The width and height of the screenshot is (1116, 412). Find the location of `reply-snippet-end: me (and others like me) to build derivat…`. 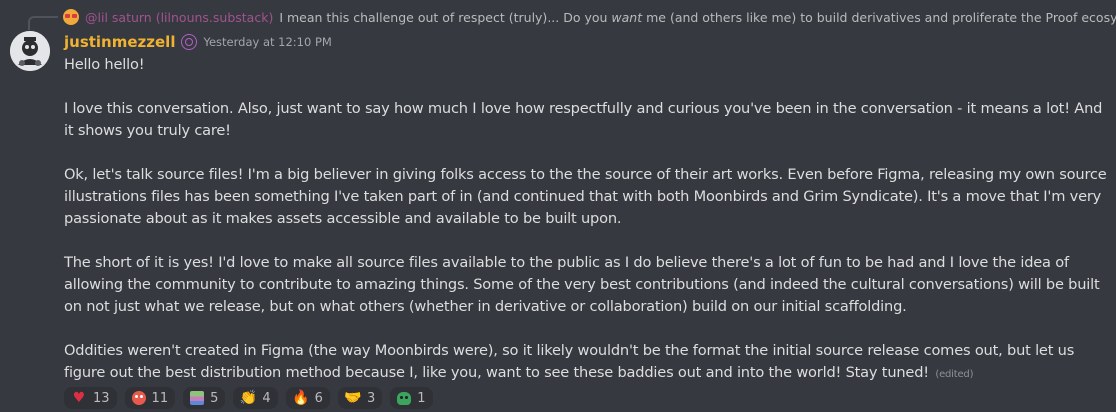

reply-snippet-end: me (and others like me) to build derivat… is located at coordinates (881, 17).